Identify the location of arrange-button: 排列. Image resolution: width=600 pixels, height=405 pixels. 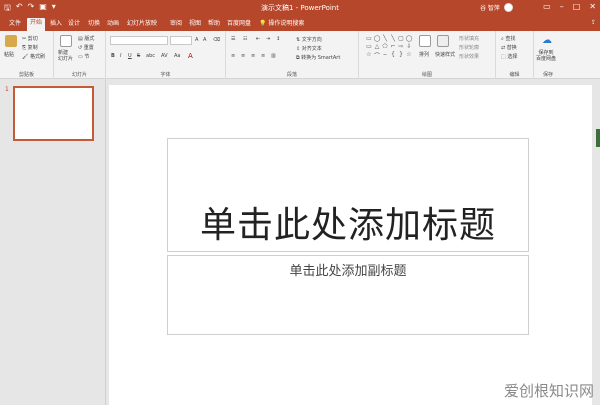
(424, 54).